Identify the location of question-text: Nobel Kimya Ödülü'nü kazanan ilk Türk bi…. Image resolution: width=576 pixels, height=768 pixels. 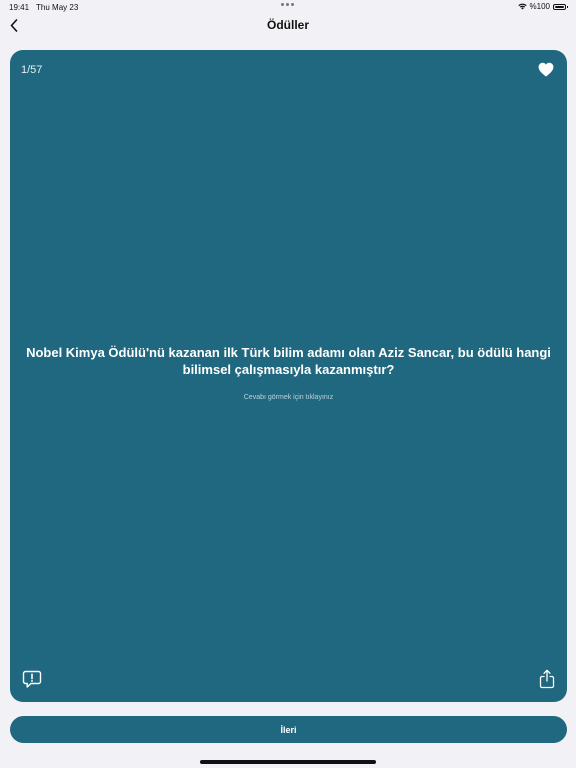
(288, 361).